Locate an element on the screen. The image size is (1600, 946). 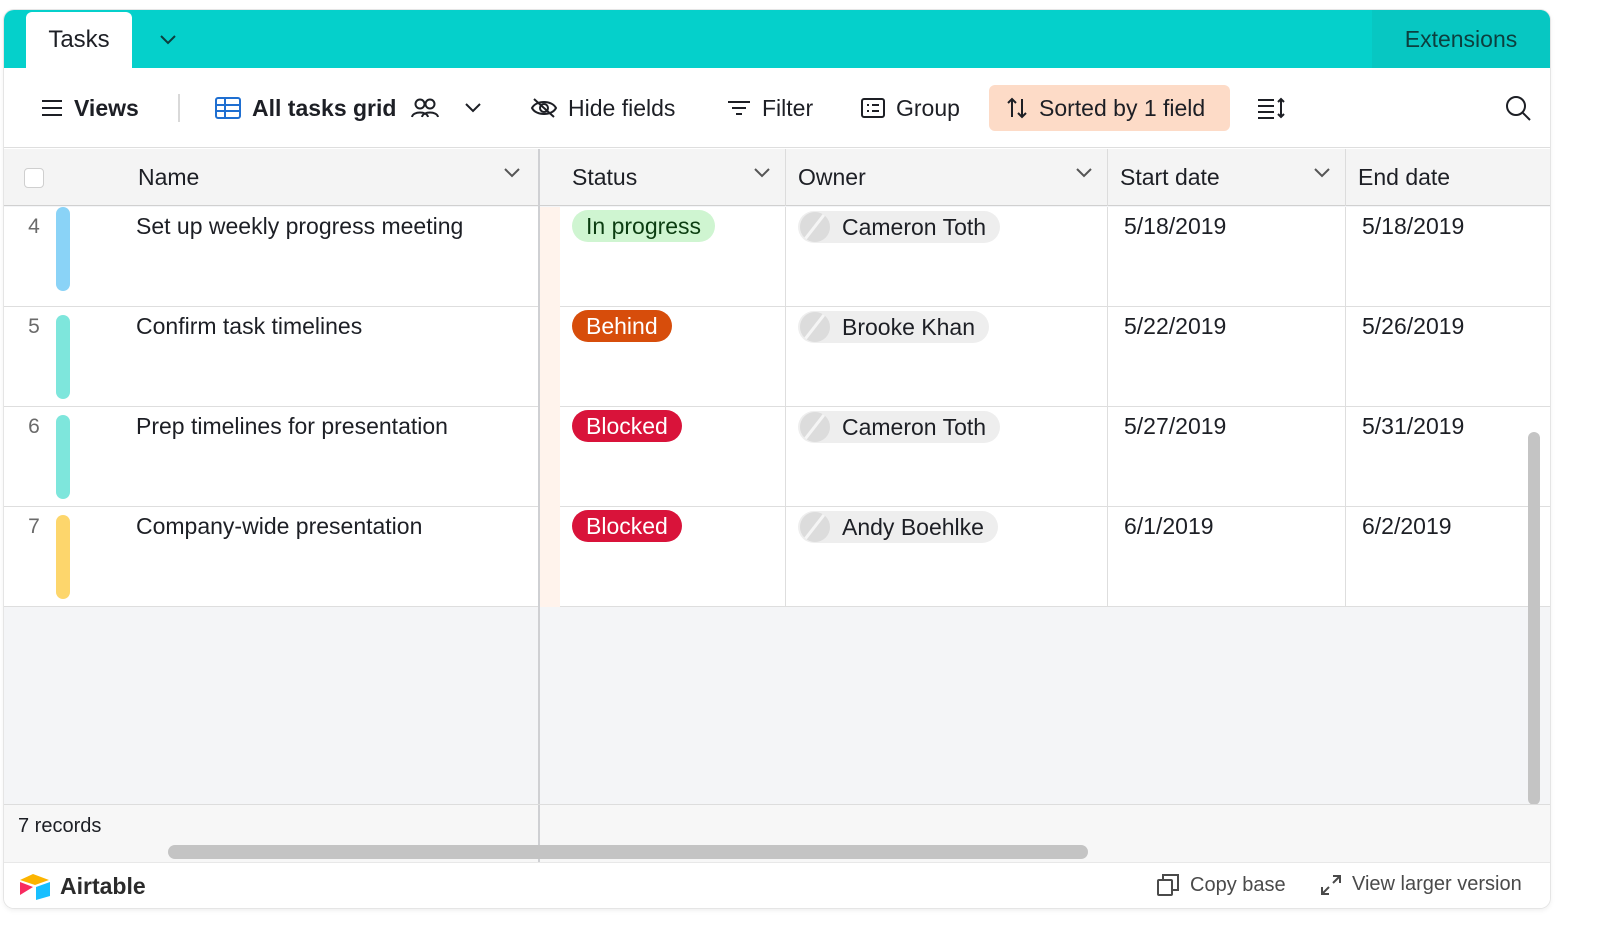
expand-icon is located at coordinates (1331, 884).